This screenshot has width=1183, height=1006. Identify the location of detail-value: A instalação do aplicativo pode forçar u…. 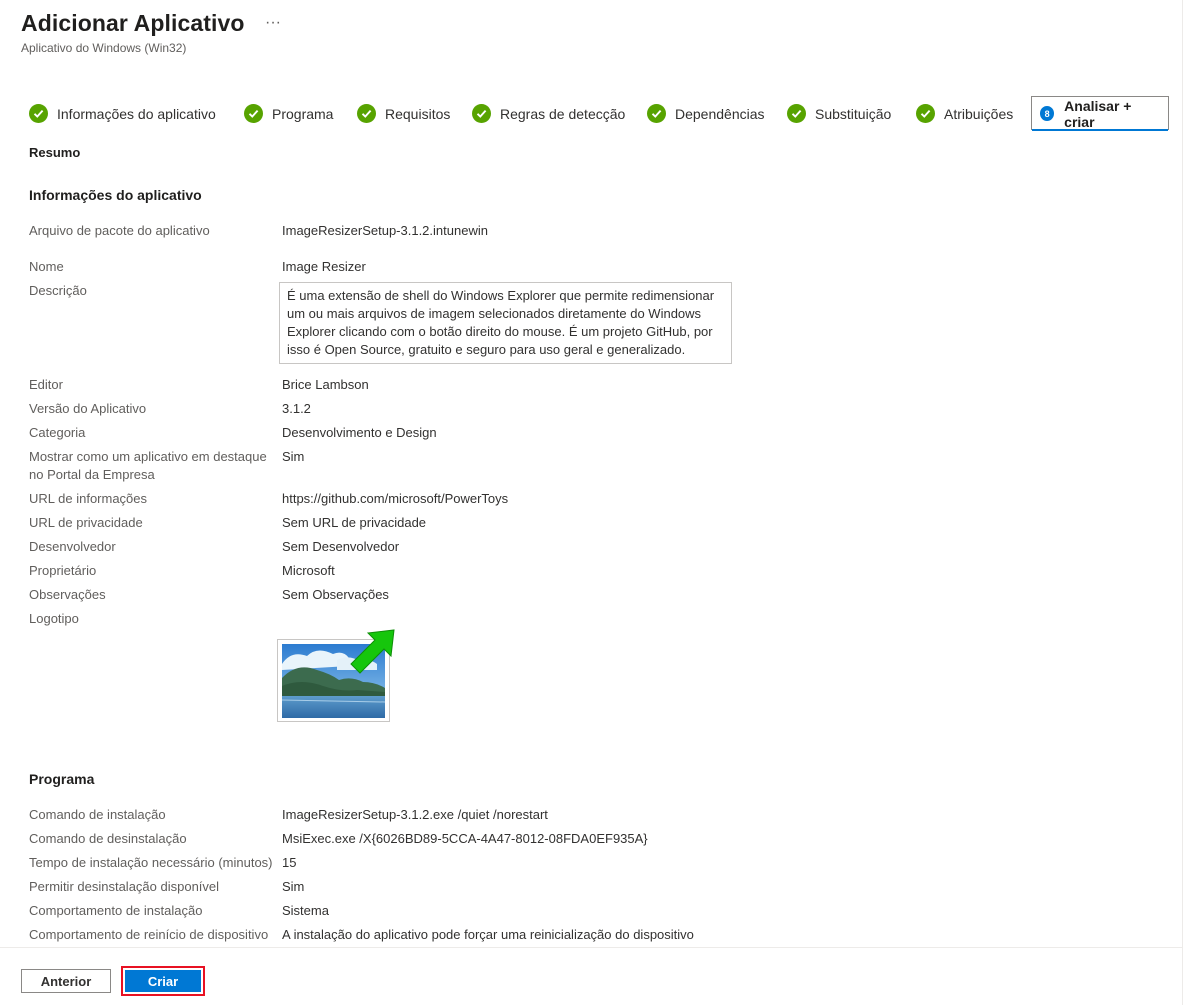
(488, 934).